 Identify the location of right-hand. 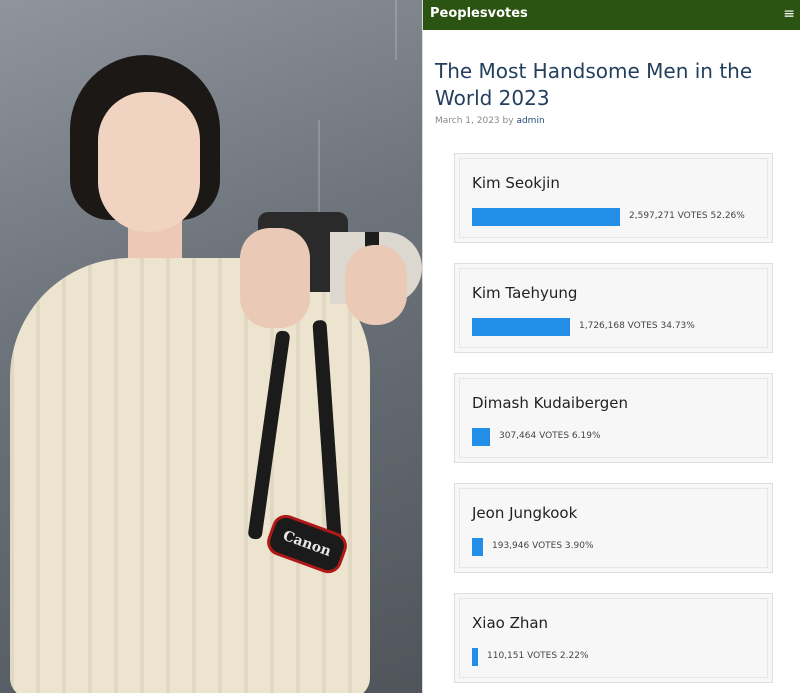
(376, 285).